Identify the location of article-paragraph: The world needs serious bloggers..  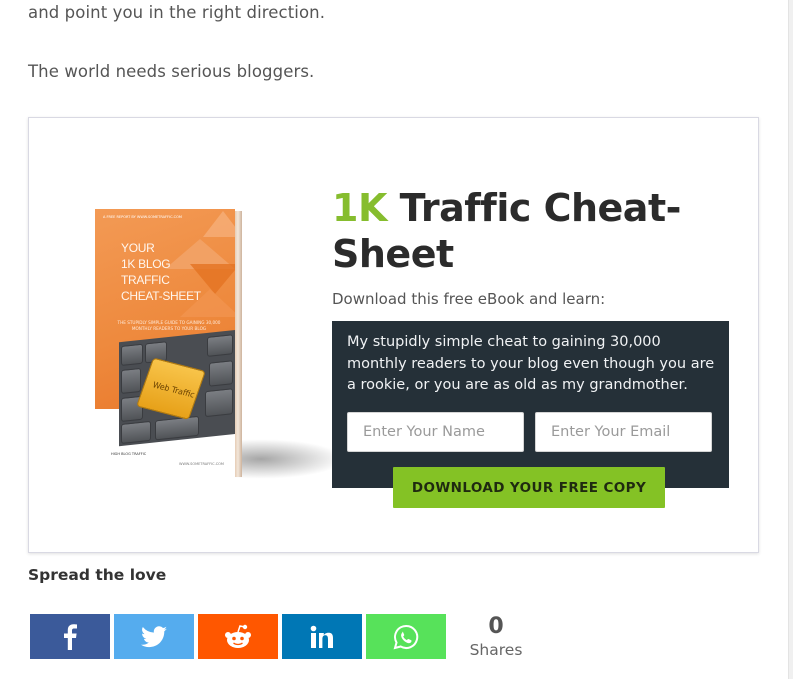
(171, 71).